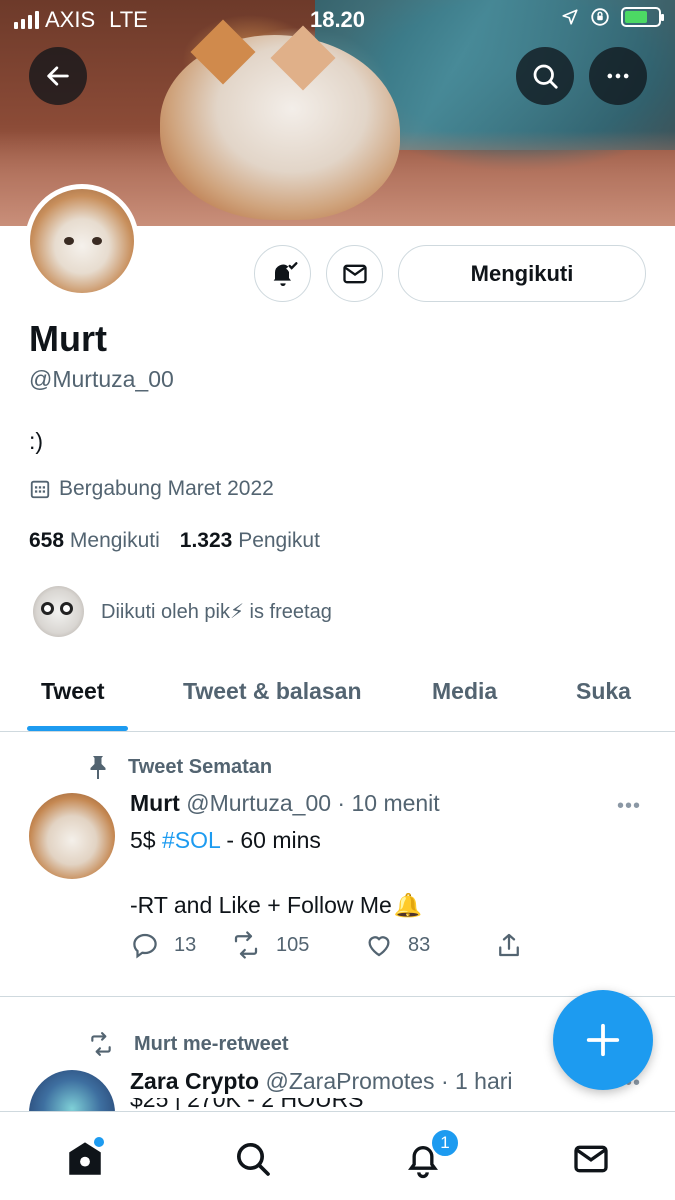 Image resolution: width=675 pixels, height=1200 pixels. I want to click on follower-avatar, so click(58, 611).